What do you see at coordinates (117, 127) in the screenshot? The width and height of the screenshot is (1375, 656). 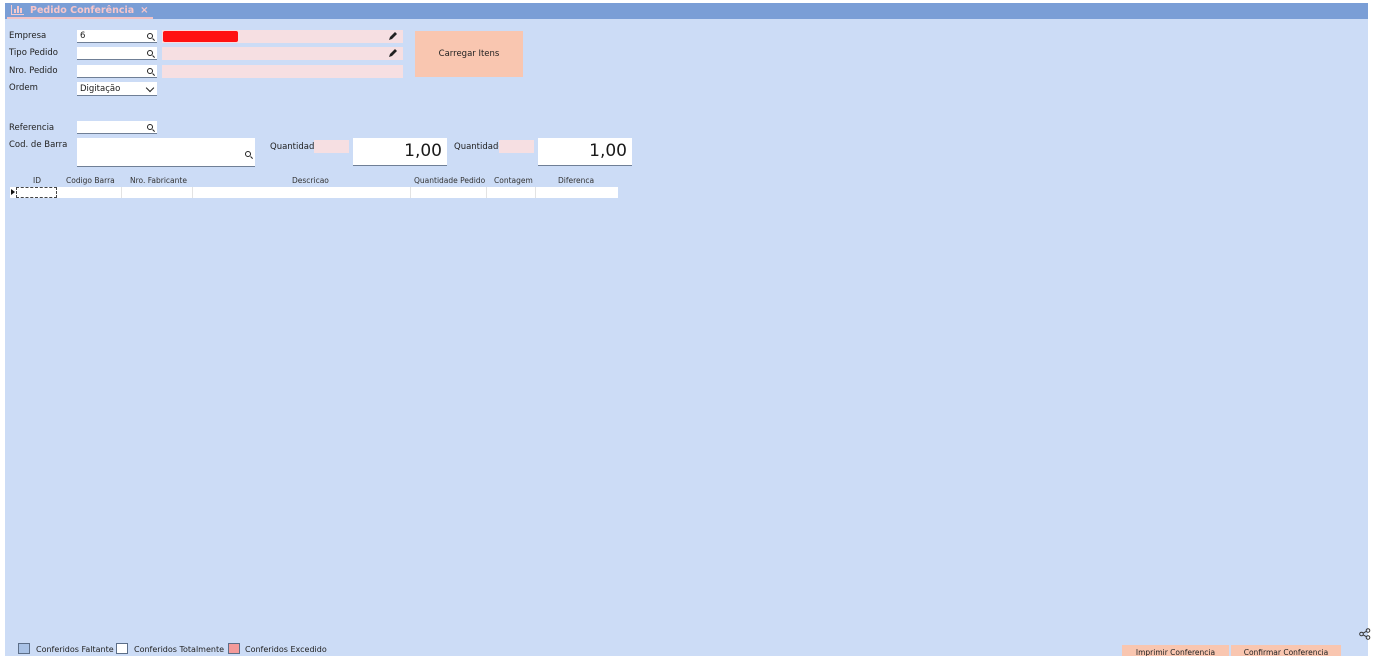 I see `referencia-input` at bounding box center [117, 127].